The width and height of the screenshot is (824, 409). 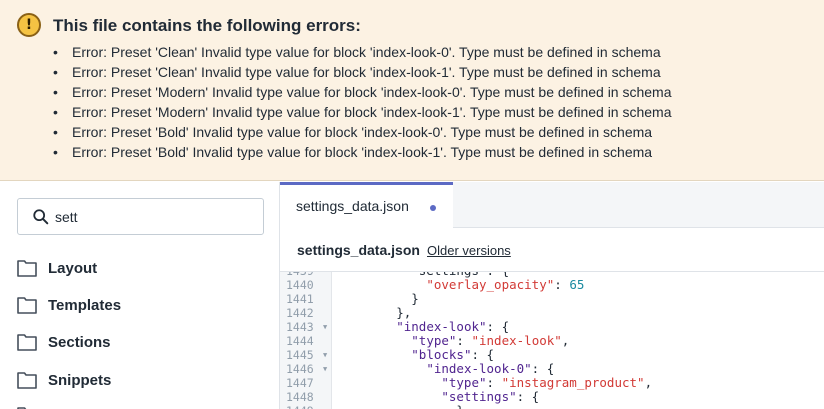 What do you see at coordinates (80, 380) in the screenshot?
I see `sidebar-item-label: Snippets` at bounding box center [80, 380].